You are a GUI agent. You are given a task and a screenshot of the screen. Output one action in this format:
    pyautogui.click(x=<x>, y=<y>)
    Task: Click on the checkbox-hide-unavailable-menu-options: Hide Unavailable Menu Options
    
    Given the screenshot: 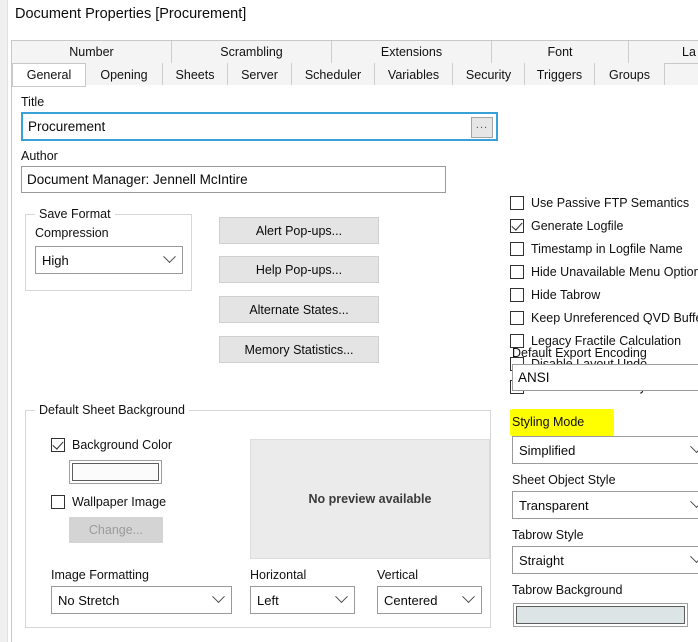 What is the action you would take?
    pyautogui.click(x=604, y=272)
    